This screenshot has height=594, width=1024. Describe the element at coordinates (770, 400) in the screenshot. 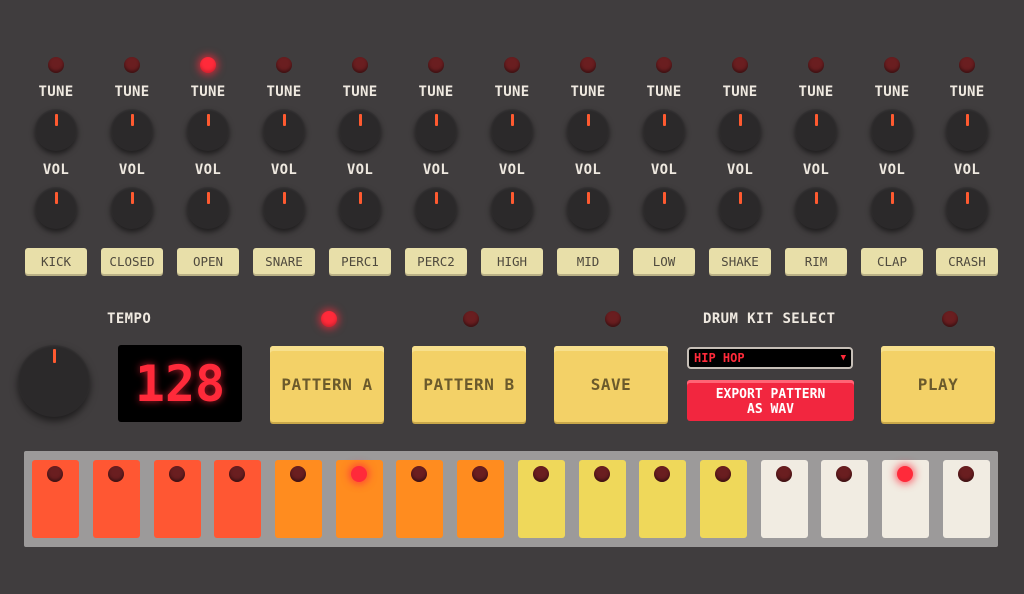

I see `export-wav-button: EXPORT PATTERN AS WAV` at that location.